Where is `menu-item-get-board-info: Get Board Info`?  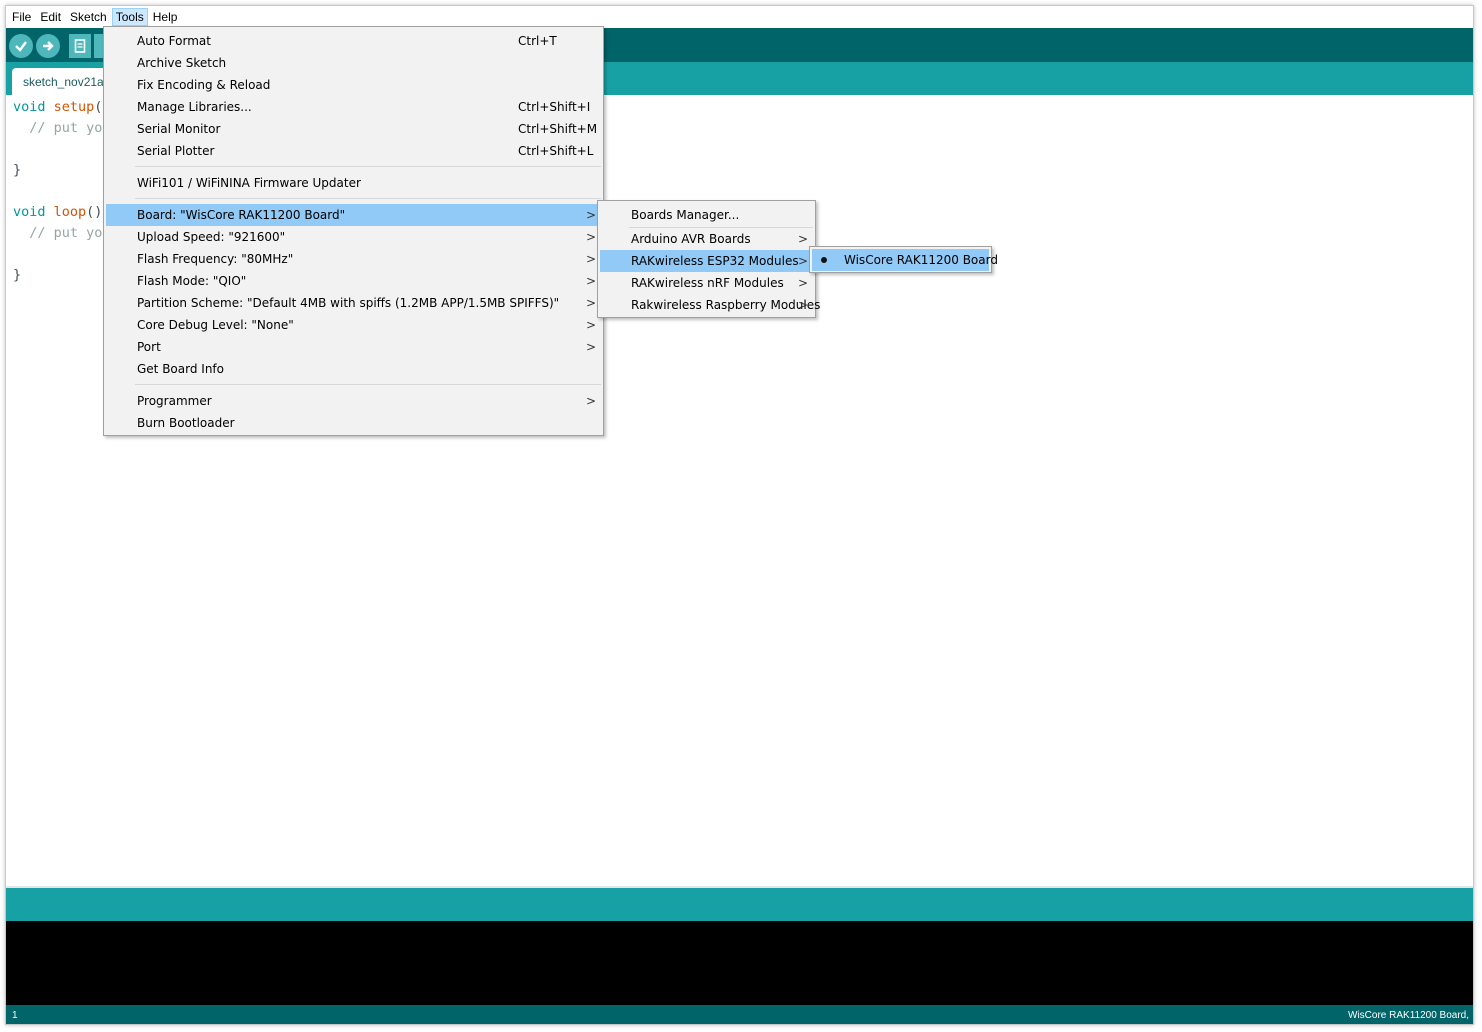
menu-item-get-board-info: Get Board Info is located at coordinates (353, 369).